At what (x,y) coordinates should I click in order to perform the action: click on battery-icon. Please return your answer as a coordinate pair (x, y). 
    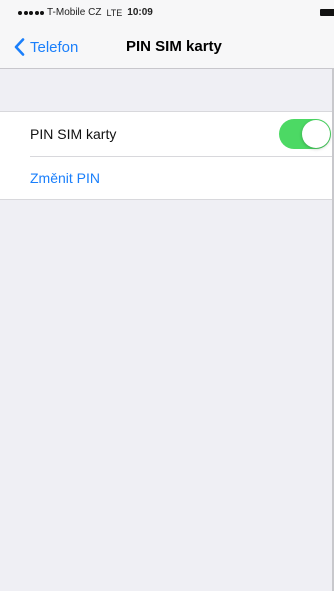
    Looking at the image, I should click on (327, 12).